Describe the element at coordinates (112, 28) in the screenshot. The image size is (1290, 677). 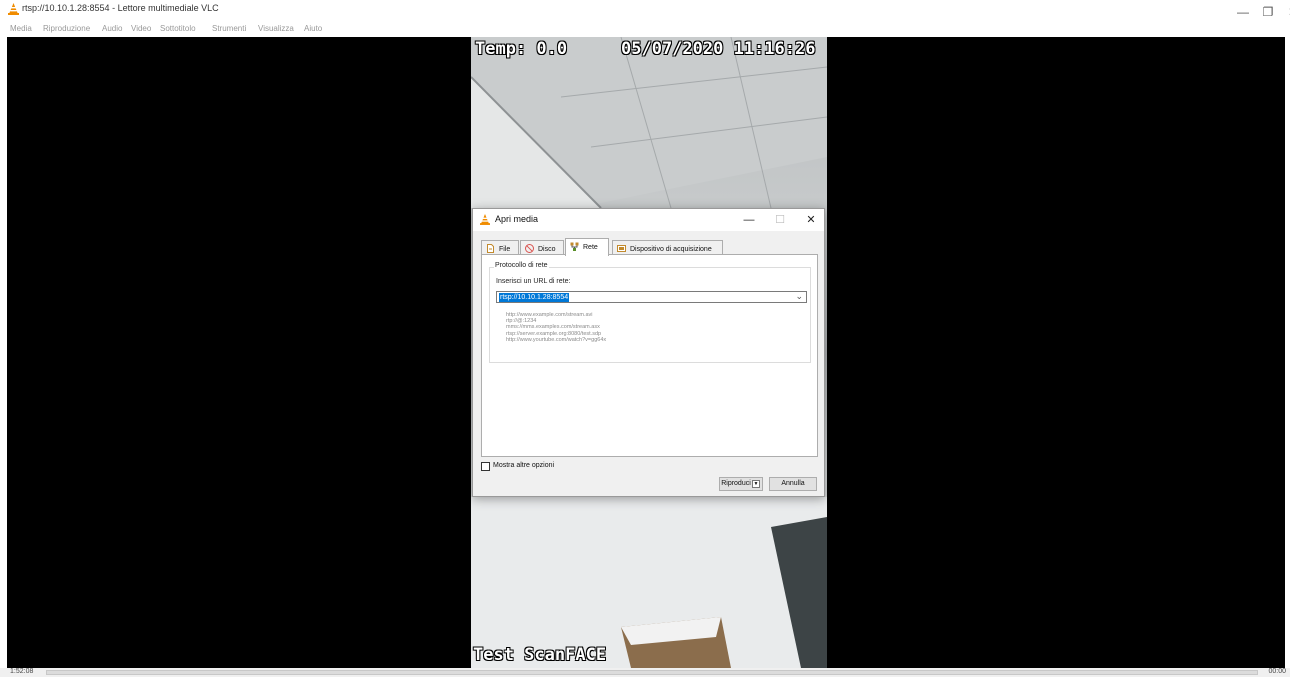
I see `menu-audio: Audio` at that location.